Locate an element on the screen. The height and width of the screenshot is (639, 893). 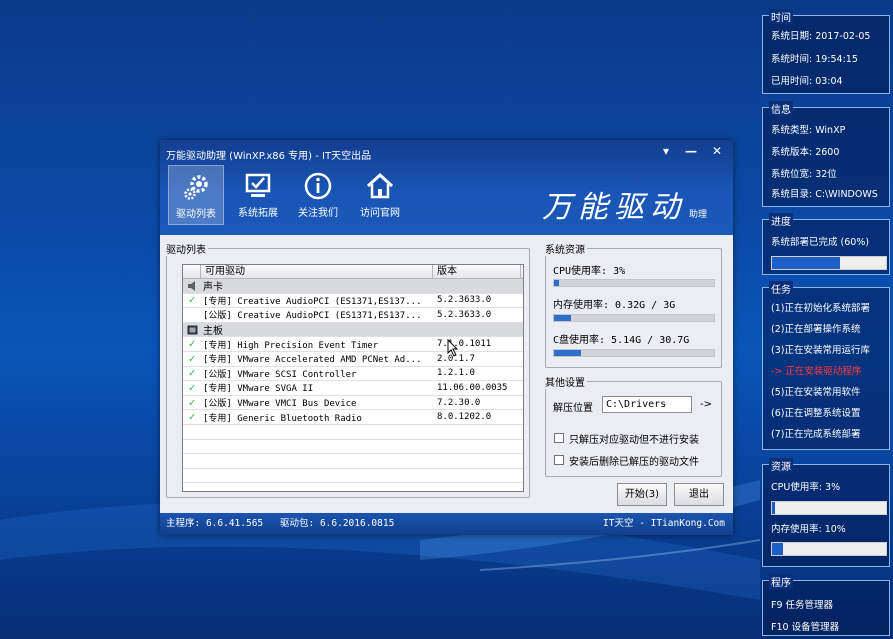
close-button: ✕ is located at coordinates (717, 151).